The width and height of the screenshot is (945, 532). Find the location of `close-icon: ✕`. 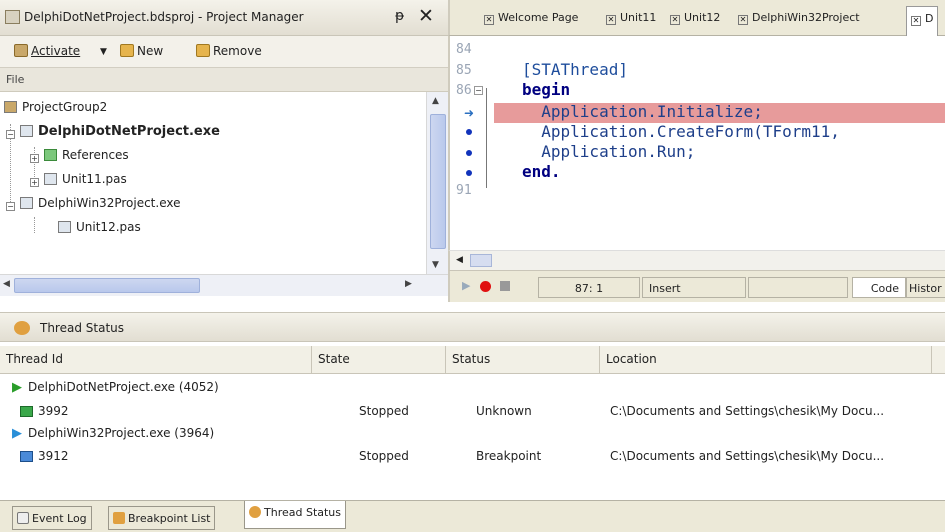

close-icon: ✕ is located at coordinates (426, 16).